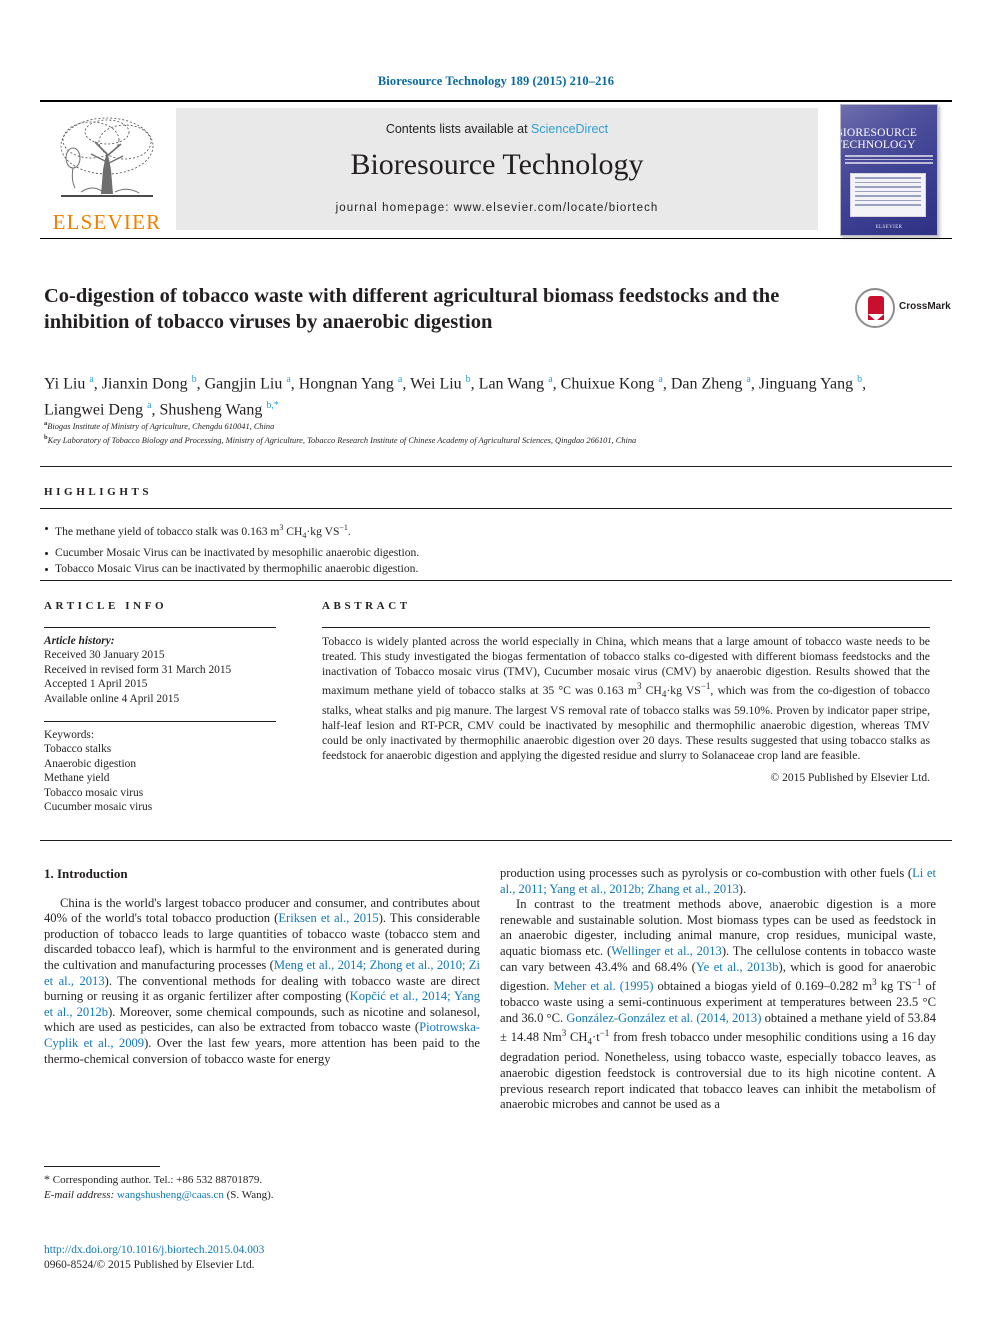 The width and height of the screenshot is (992, 1323). I want to click on elsevier-logo: ELSEVIER, so click(107, 174).